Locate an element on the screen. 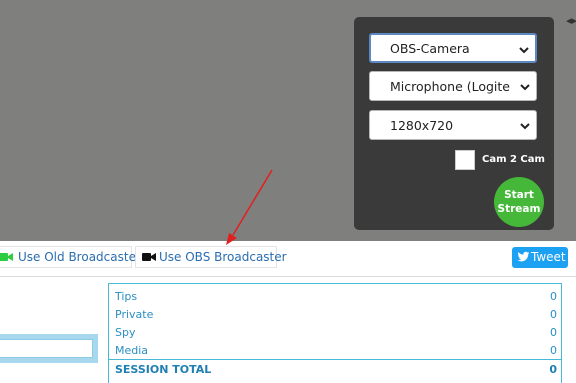  total-separator is located at coordinates (335, 359).